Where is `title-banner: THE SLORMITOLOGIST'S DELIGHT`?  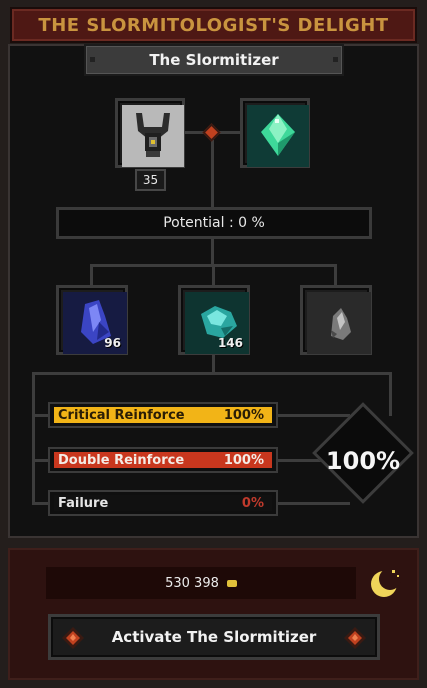
title-banner: THE SLORMITOLOGIST'S DELIGHT is located at coordinates (213, 25).